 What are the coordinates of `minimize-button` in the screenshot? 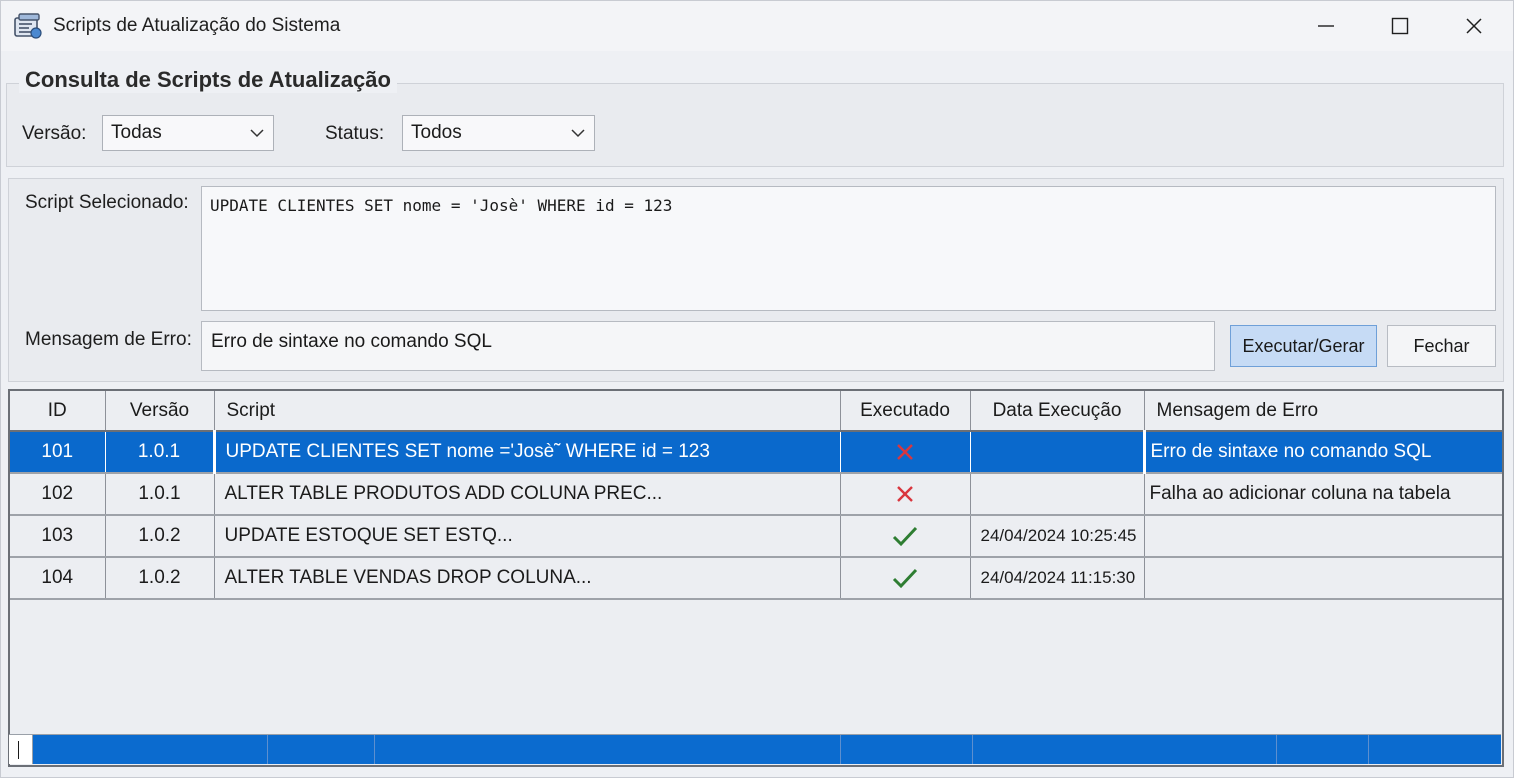 It's located at (1326, 26).